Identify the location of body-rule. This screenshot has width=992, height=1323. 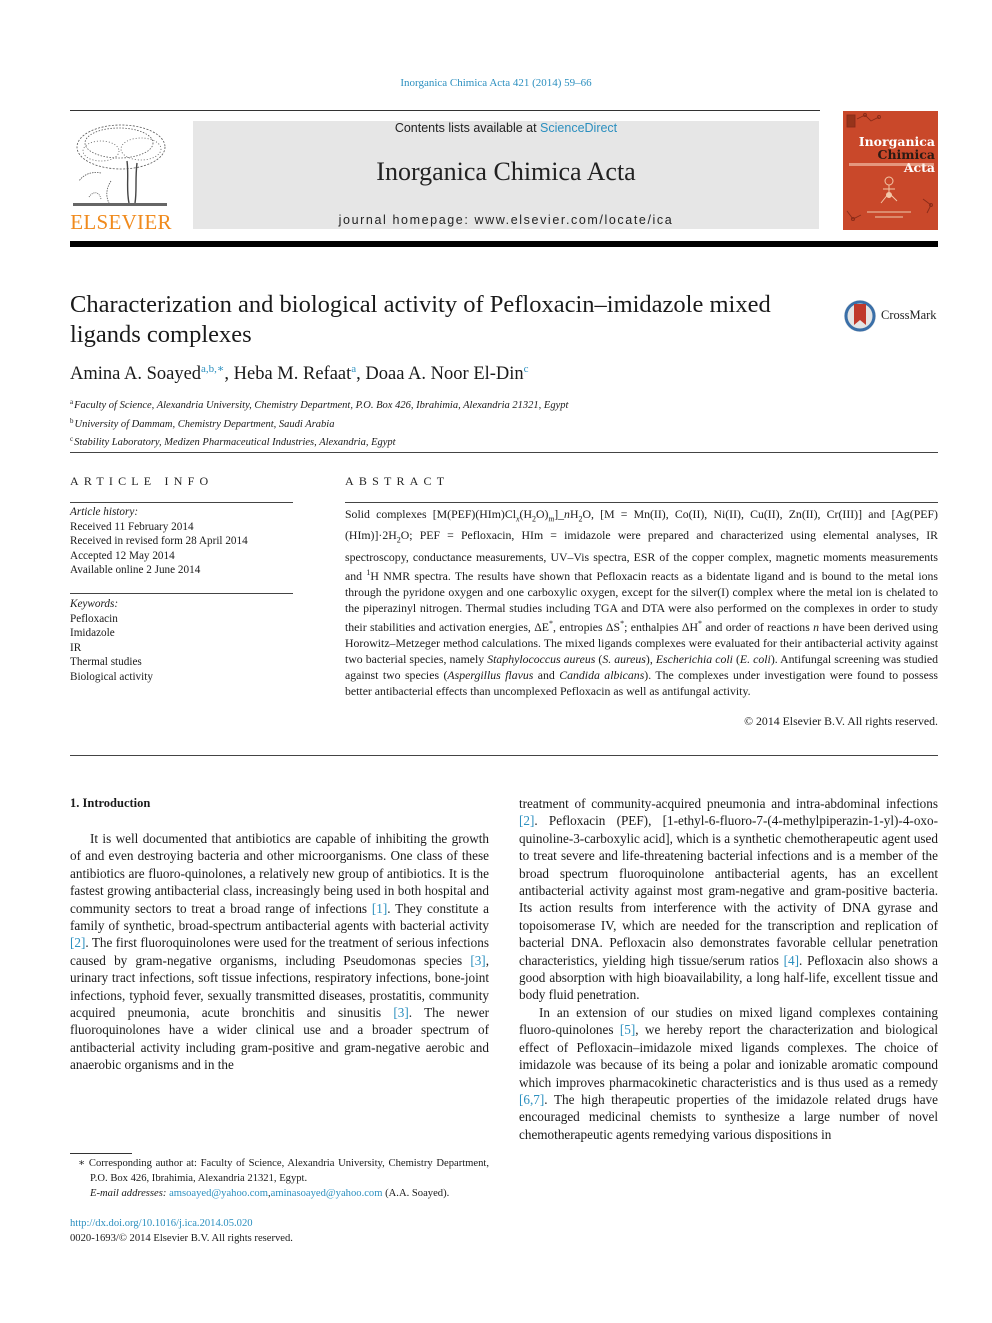
(504, 755).